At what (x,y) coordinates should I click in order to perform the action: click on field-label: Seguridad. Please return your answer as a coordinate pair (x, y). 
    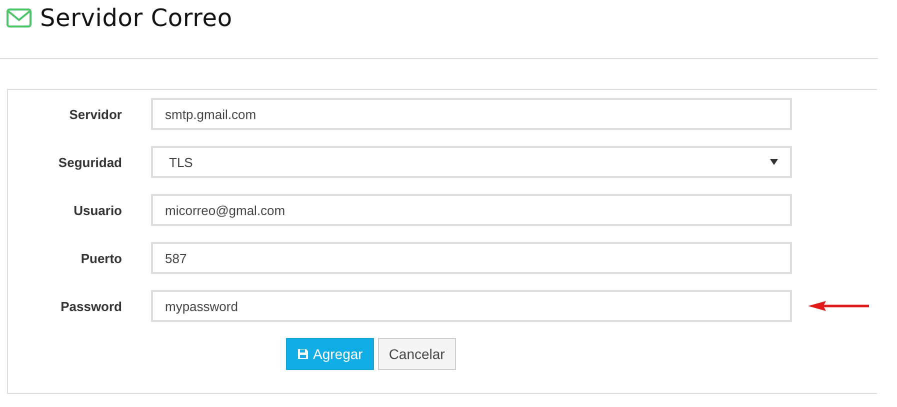
    Looking at the image, I should click on (89, 162).